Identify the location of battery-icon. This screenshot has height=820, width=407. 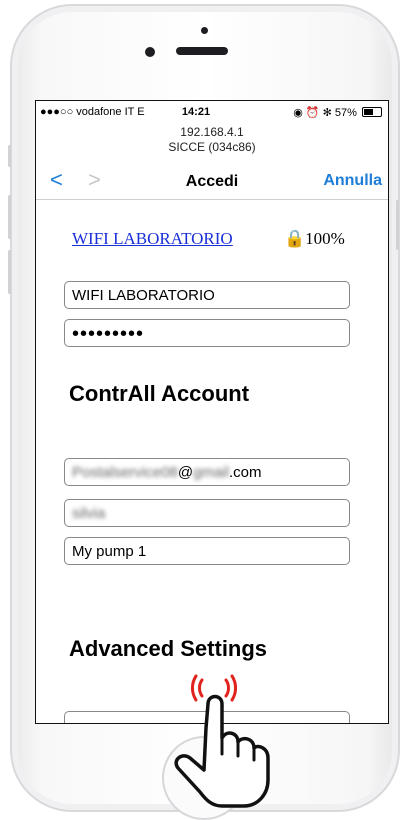
(372, 112).